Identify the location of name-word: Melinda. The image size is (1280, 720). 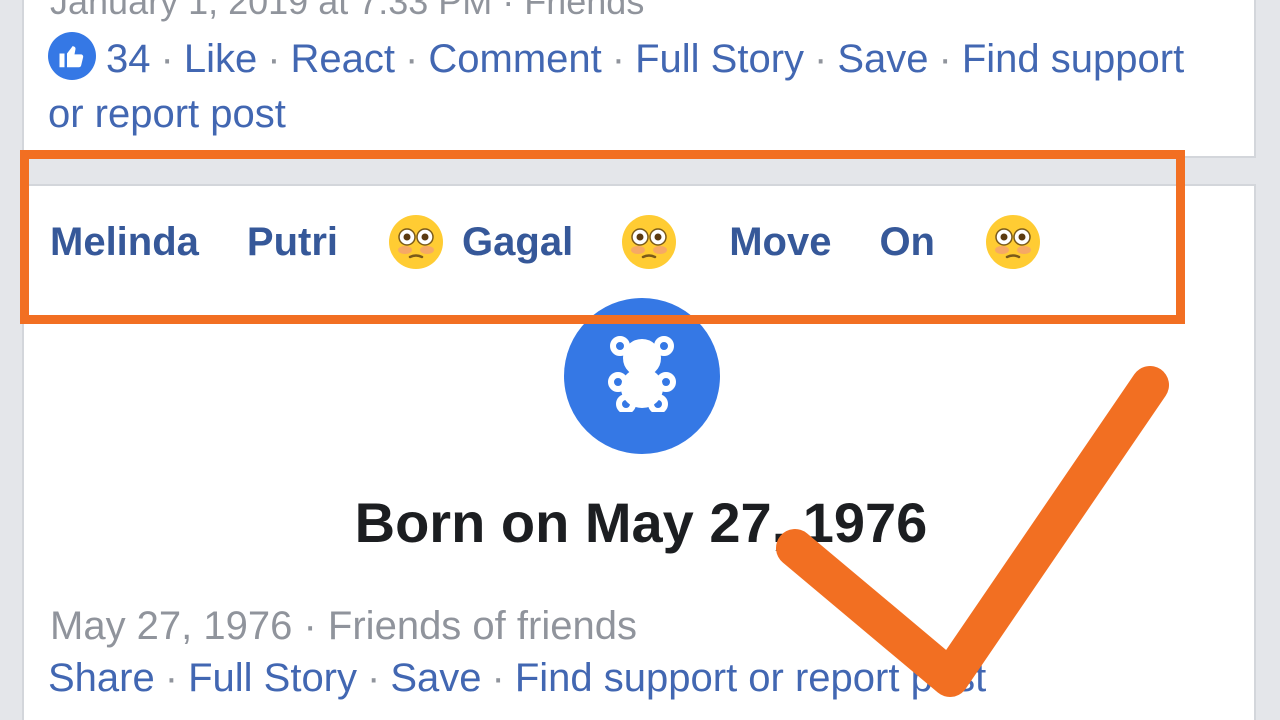
(124, 242).